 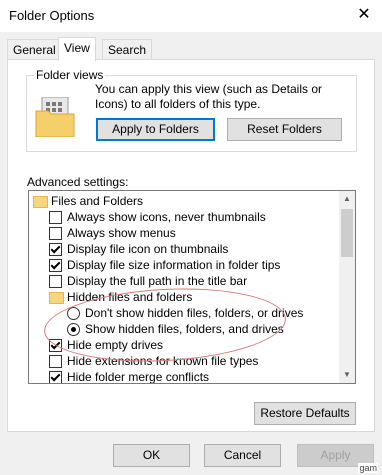 What do you see at coordinates (163, 361) in the screenshot?
I see `option-label: Hide extensions for known file types` at bounding box center [163, 361].